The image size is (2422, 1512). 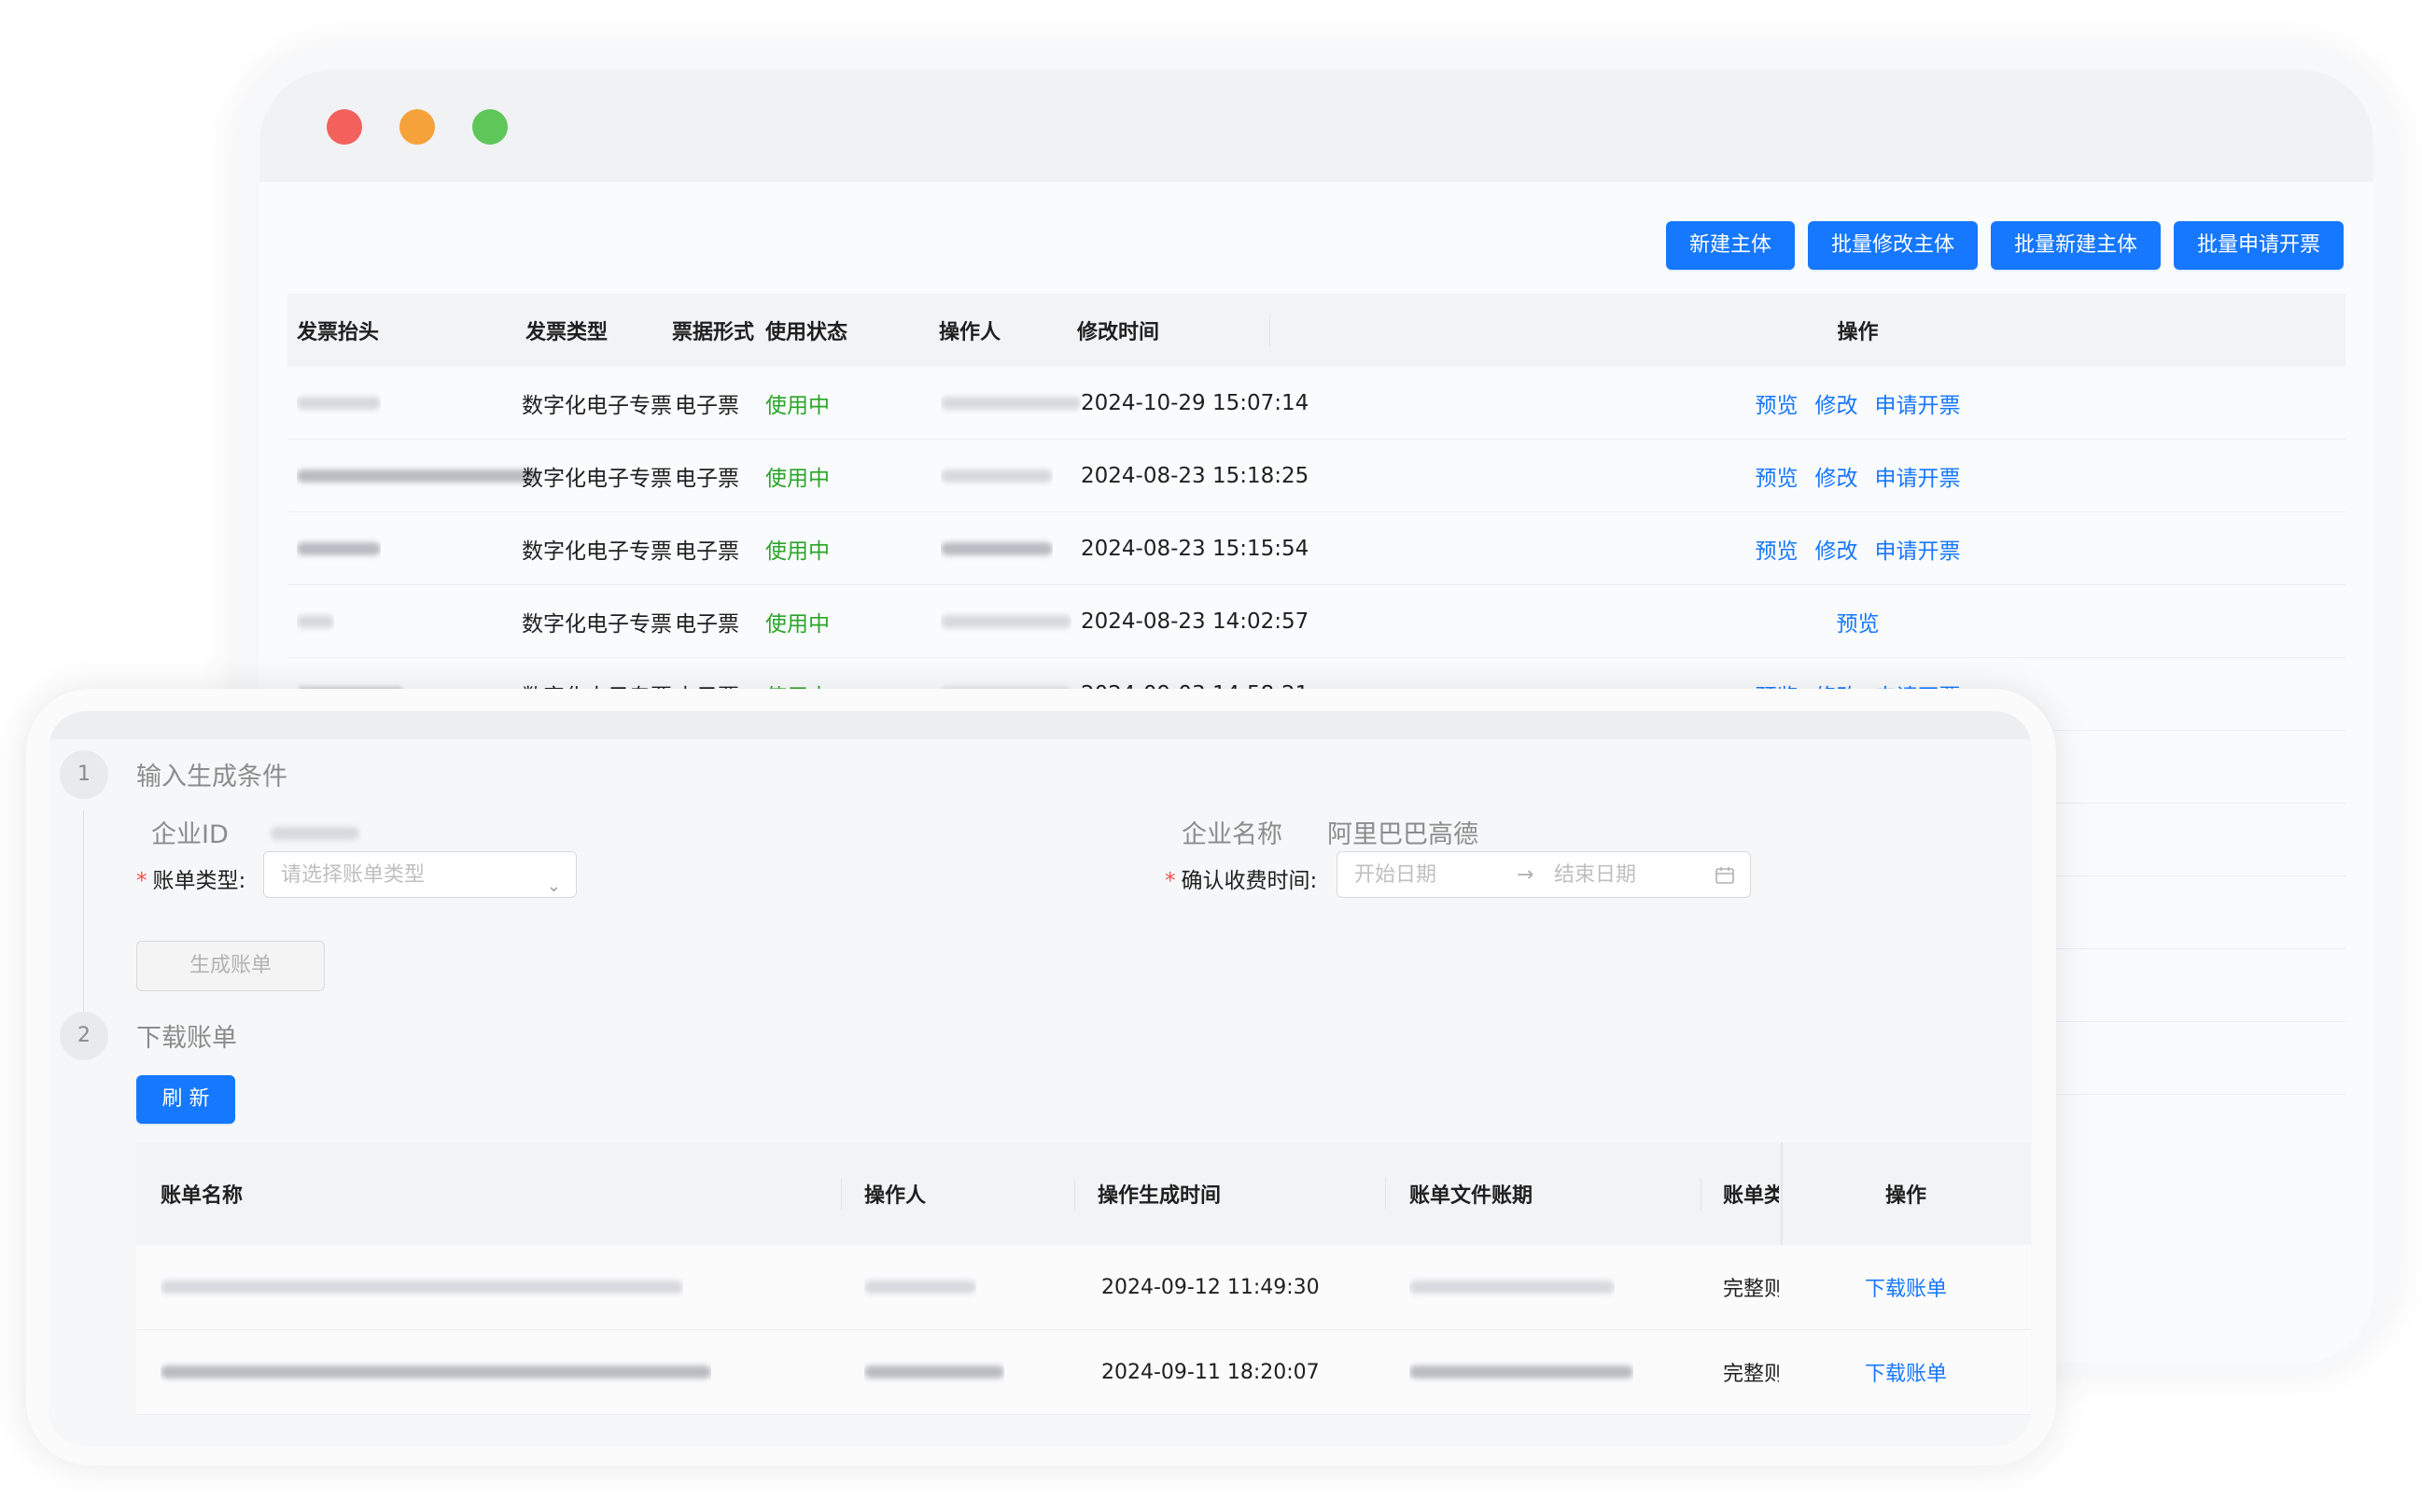 What do you see at coordinates (344, 127) in the screenshot?
I see `close-window-button` at bounding box center [344, 127].